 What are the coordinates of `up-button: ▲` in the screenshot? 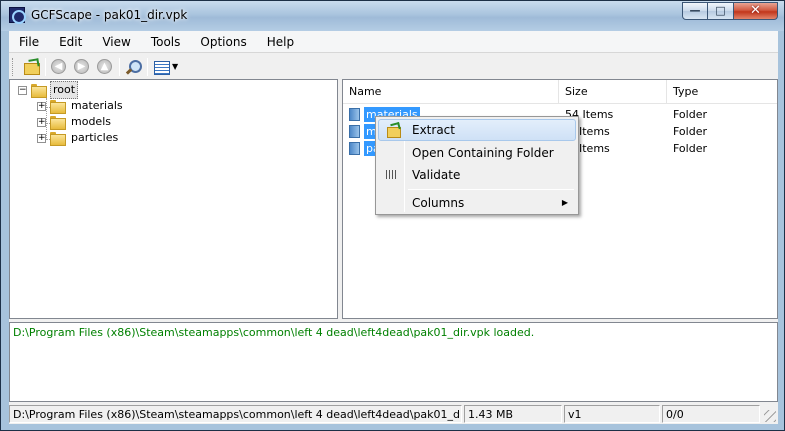 It's located at (105, 67).